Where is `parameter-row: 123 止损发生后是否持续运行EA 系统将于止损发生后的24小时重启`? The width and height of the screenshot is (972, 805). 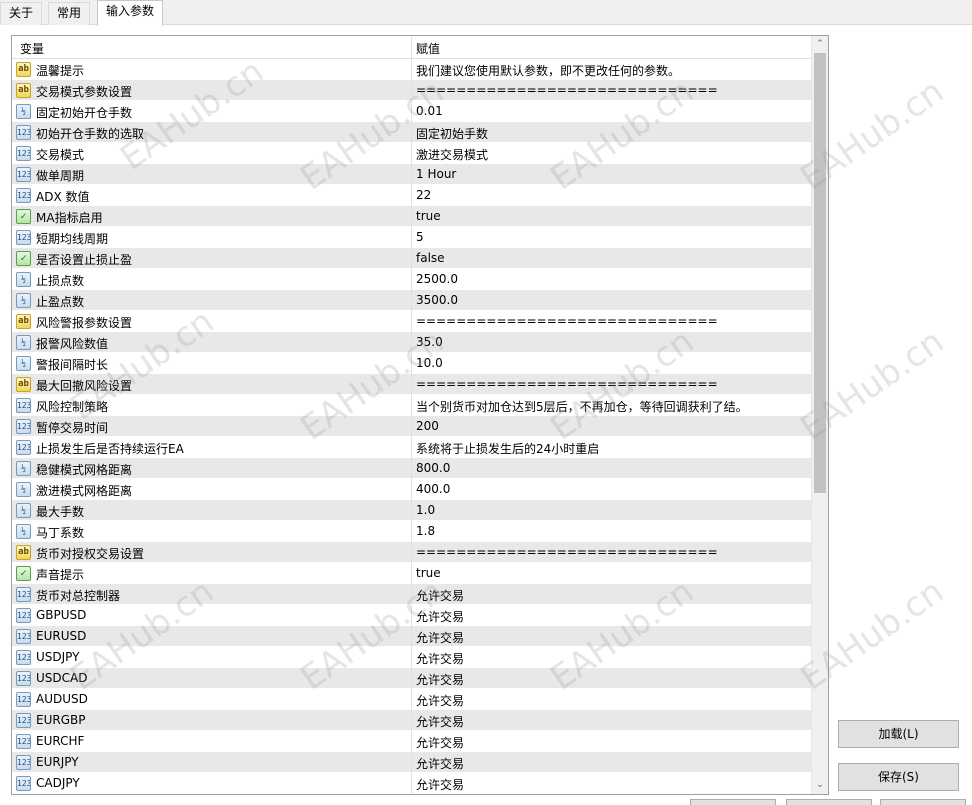
parameter-row: 123 止损发生后是否持续运行EA 系统将于止损发生后的24小时重启 is located at coordinates (412, 447).